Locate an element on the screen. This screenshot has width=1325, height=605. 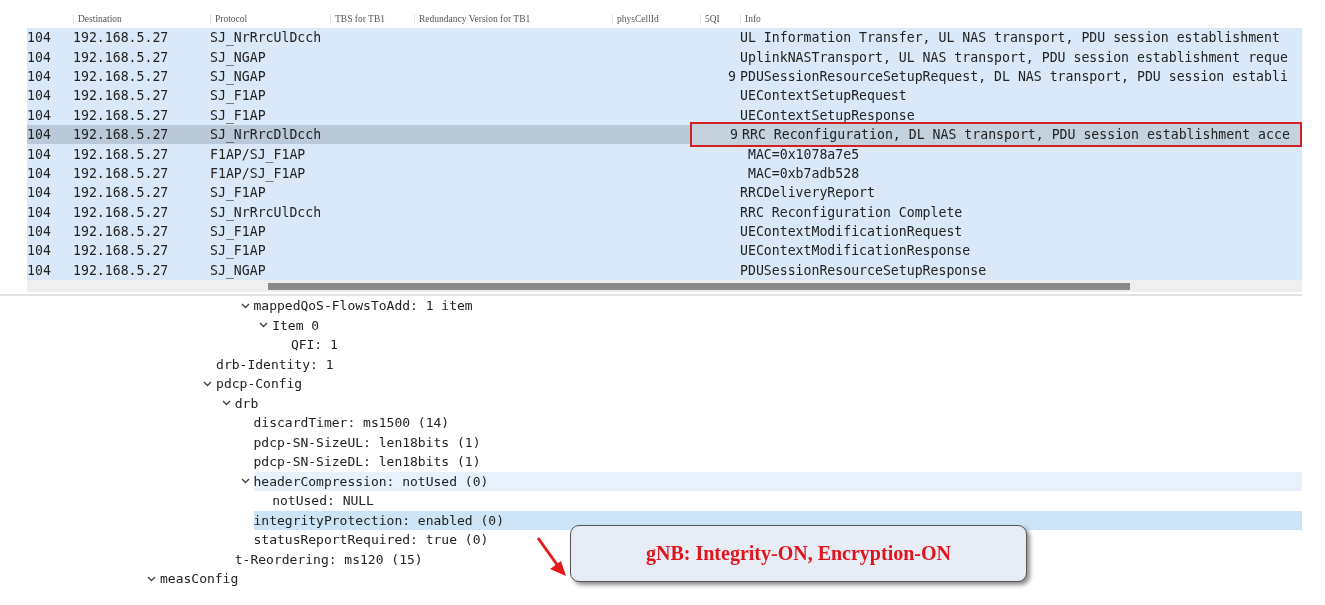
packet-row: 104 192.168.5.27 SJ_NrRrcDlDcch 9 RRC Reconfiguration, DL NAS transport, PDU session establishment acce is located at coordinates (664, 134).